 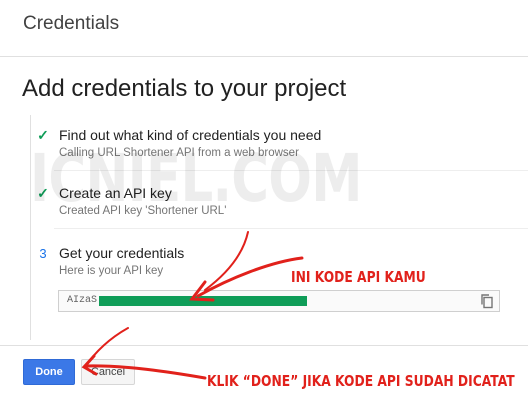 What do you see at coordinates (358, 277) in the screenshot?
I see `api-key-annotation: INI KODE API KAMU` at bounding box center [358, 277].